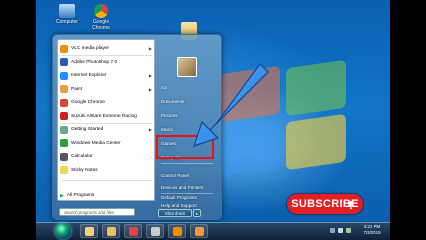  Describe the element at coordinates (64, 75) in the screenshot. I see `internet-explorer-icon` at that location.